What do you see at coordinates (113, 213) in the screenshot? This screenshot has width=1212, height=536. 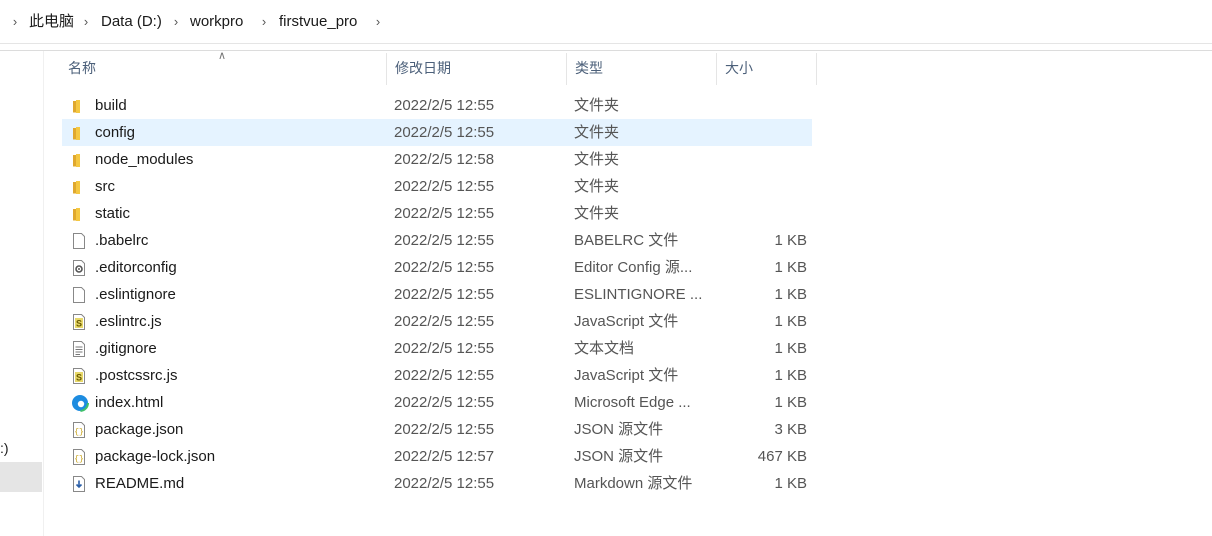 I see `file-name: static` at bounding box center [113, 213].